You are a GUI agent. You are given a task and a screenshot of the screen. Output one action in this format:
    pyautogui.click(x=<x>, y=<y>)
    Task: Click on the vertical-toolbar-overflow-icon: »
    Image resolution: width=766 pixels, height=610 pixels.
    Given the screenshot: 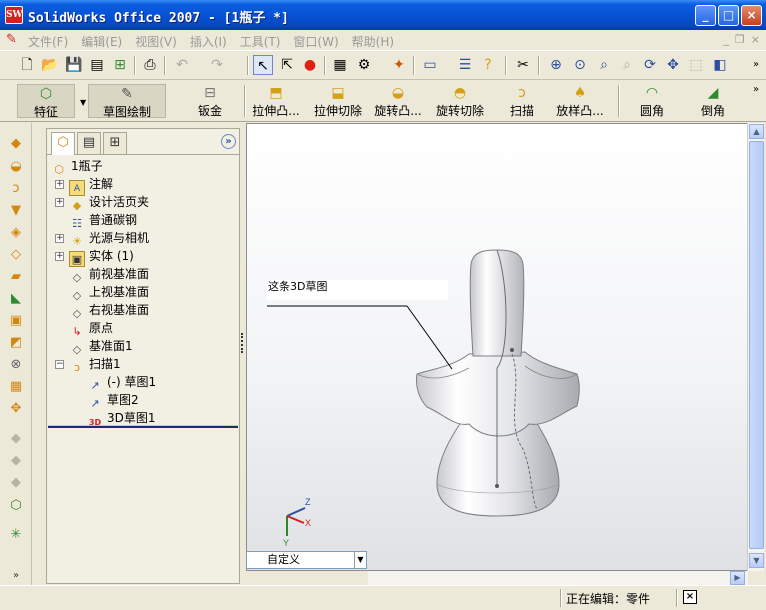 What is the action you would take?
    pyautogui.click(x=16, y=576)
    